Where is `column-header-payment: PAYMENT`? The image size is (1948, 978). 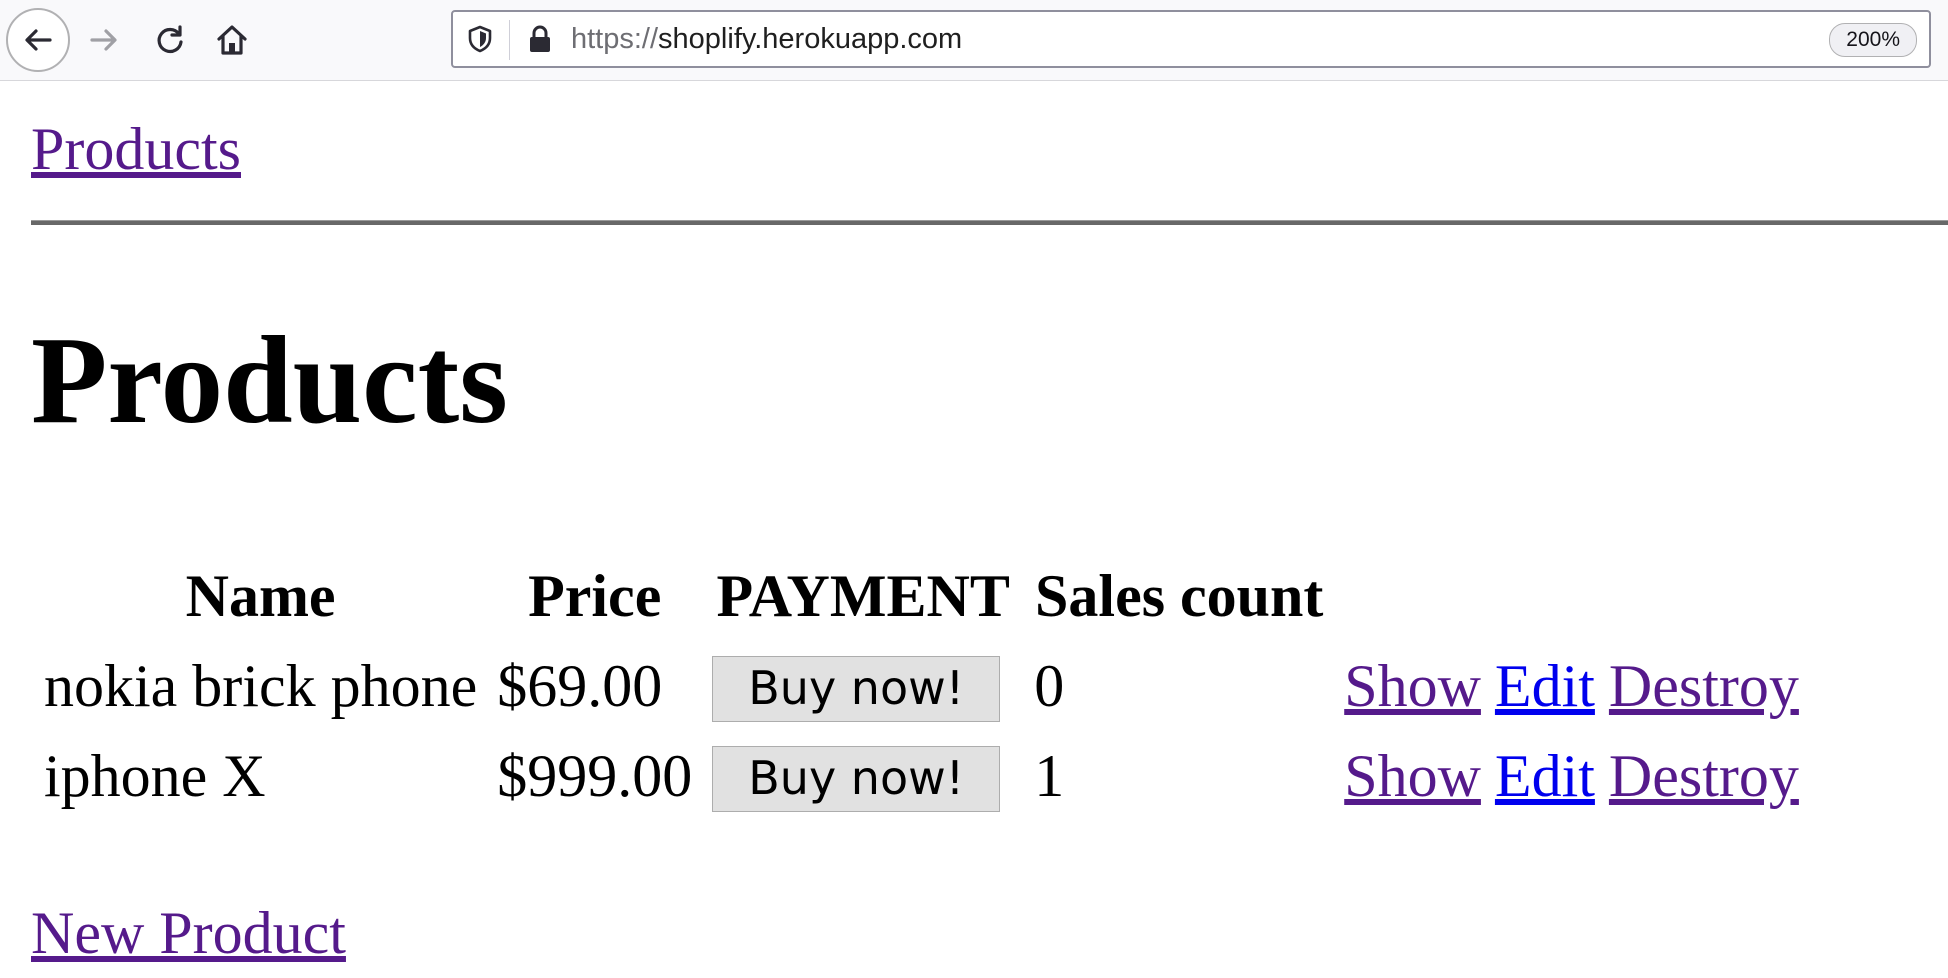 column-header-payment: PAYMENT is located at coordinates (863, 595).